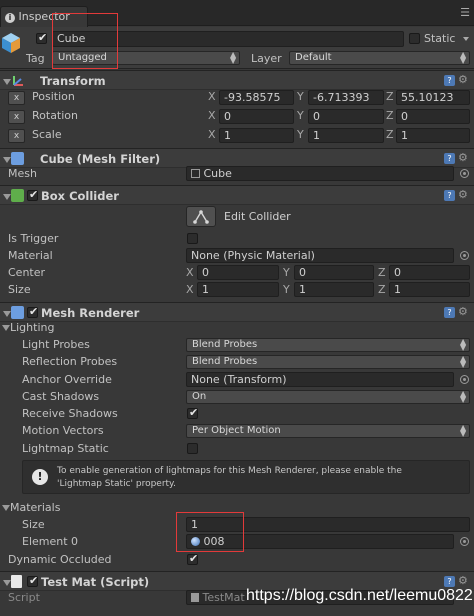 The image size is (474, 616). I want to click on light-probes-dropdown: Blend Probes ▲ ▼, so click(328, 345).